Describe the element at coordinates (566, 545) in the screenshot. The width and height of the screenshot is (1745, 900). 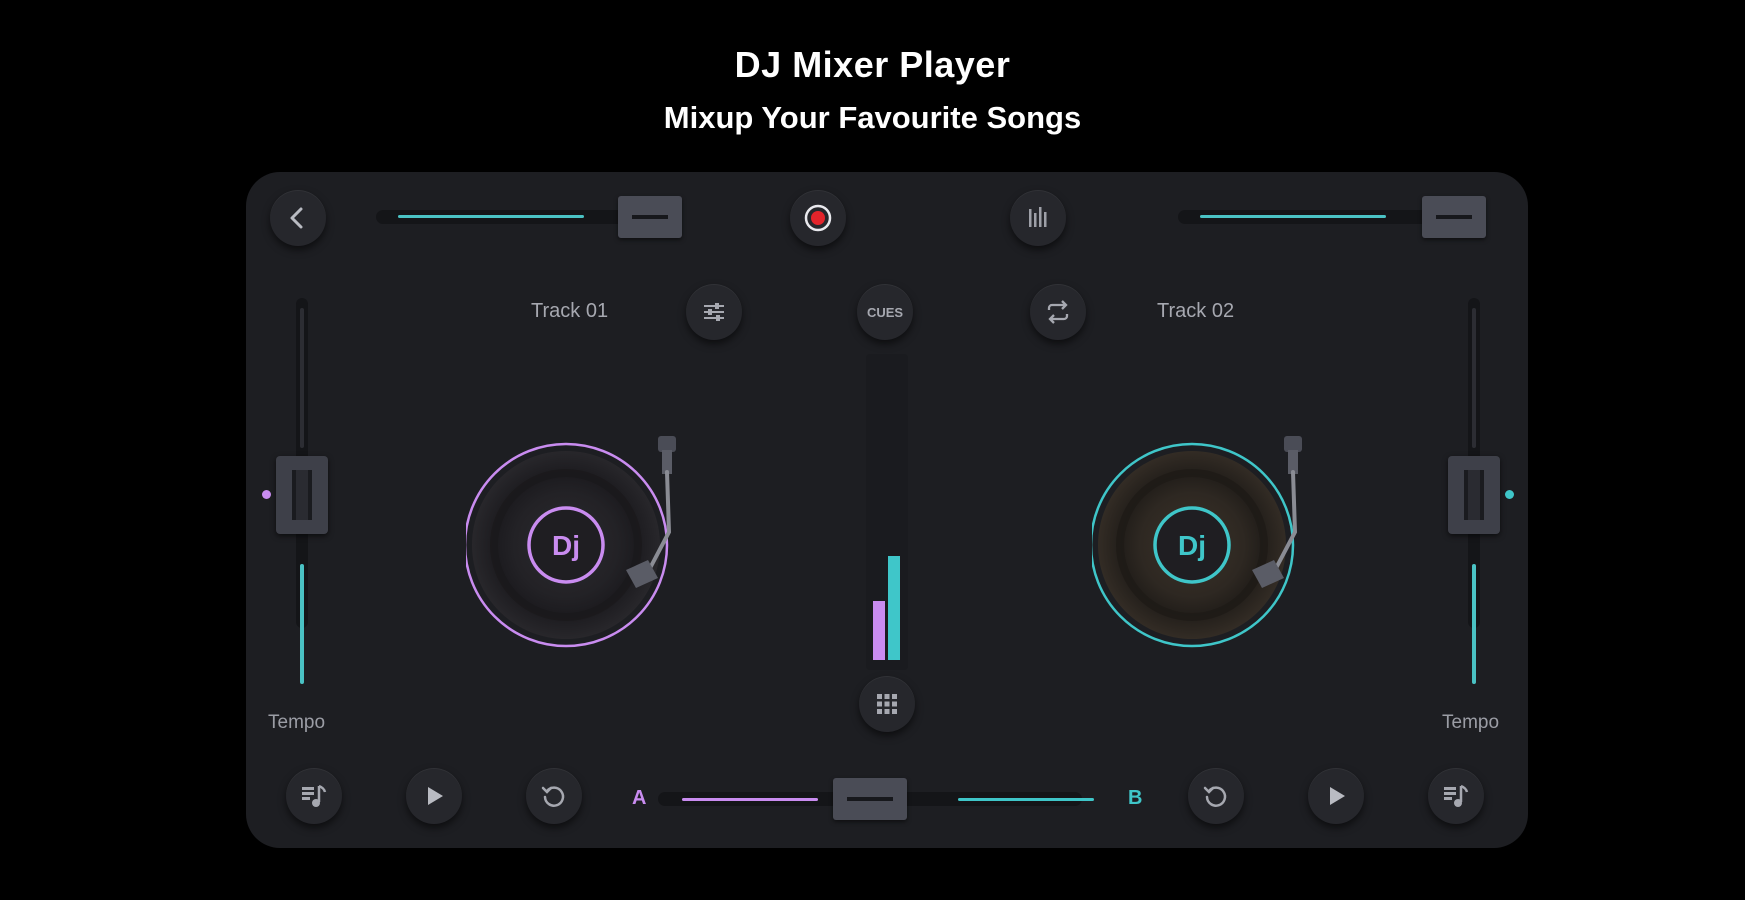
I see `deck-a-vinyl-label: Dj` at that location.